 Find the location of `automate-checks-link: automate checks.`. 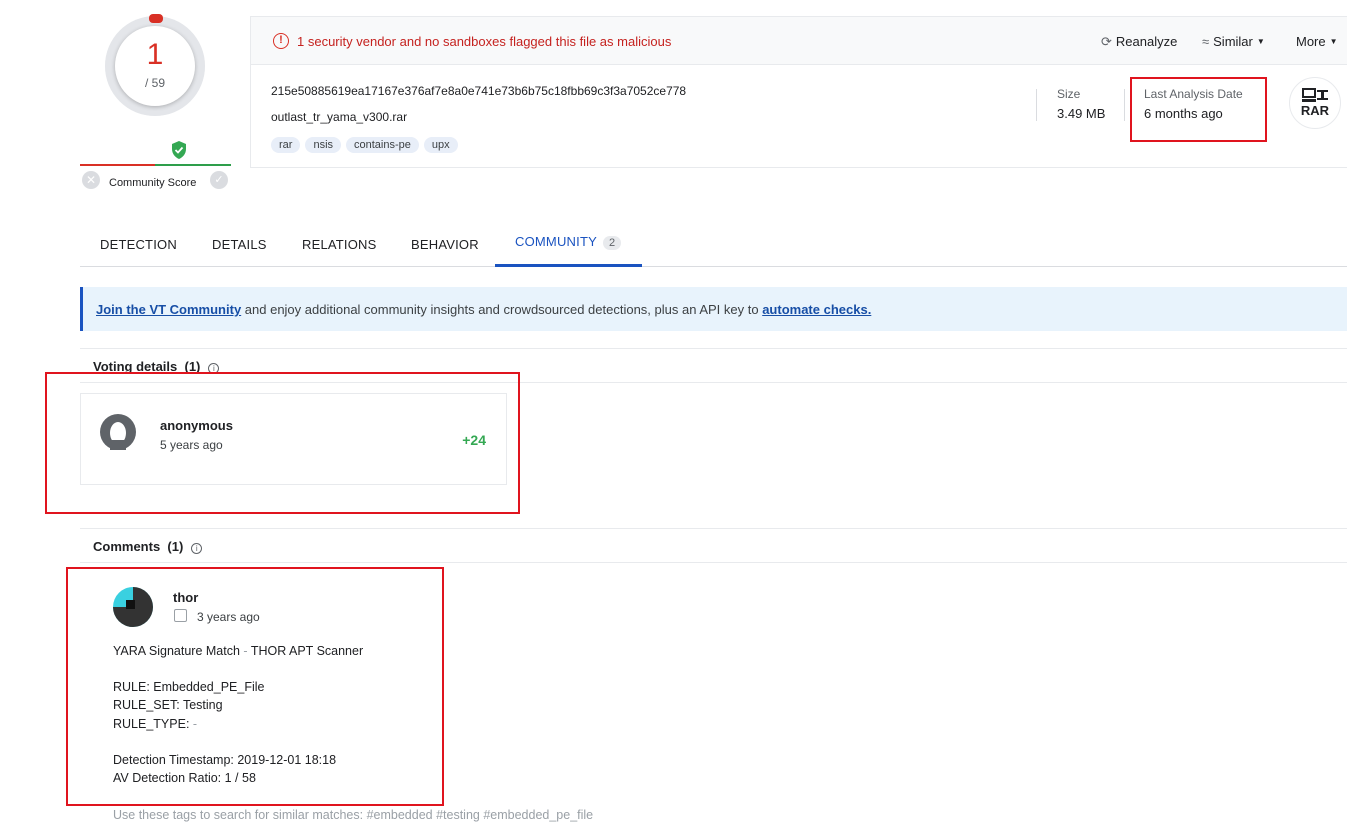

automate-checks-link: automate checks. is located at coordinates (816, 309).